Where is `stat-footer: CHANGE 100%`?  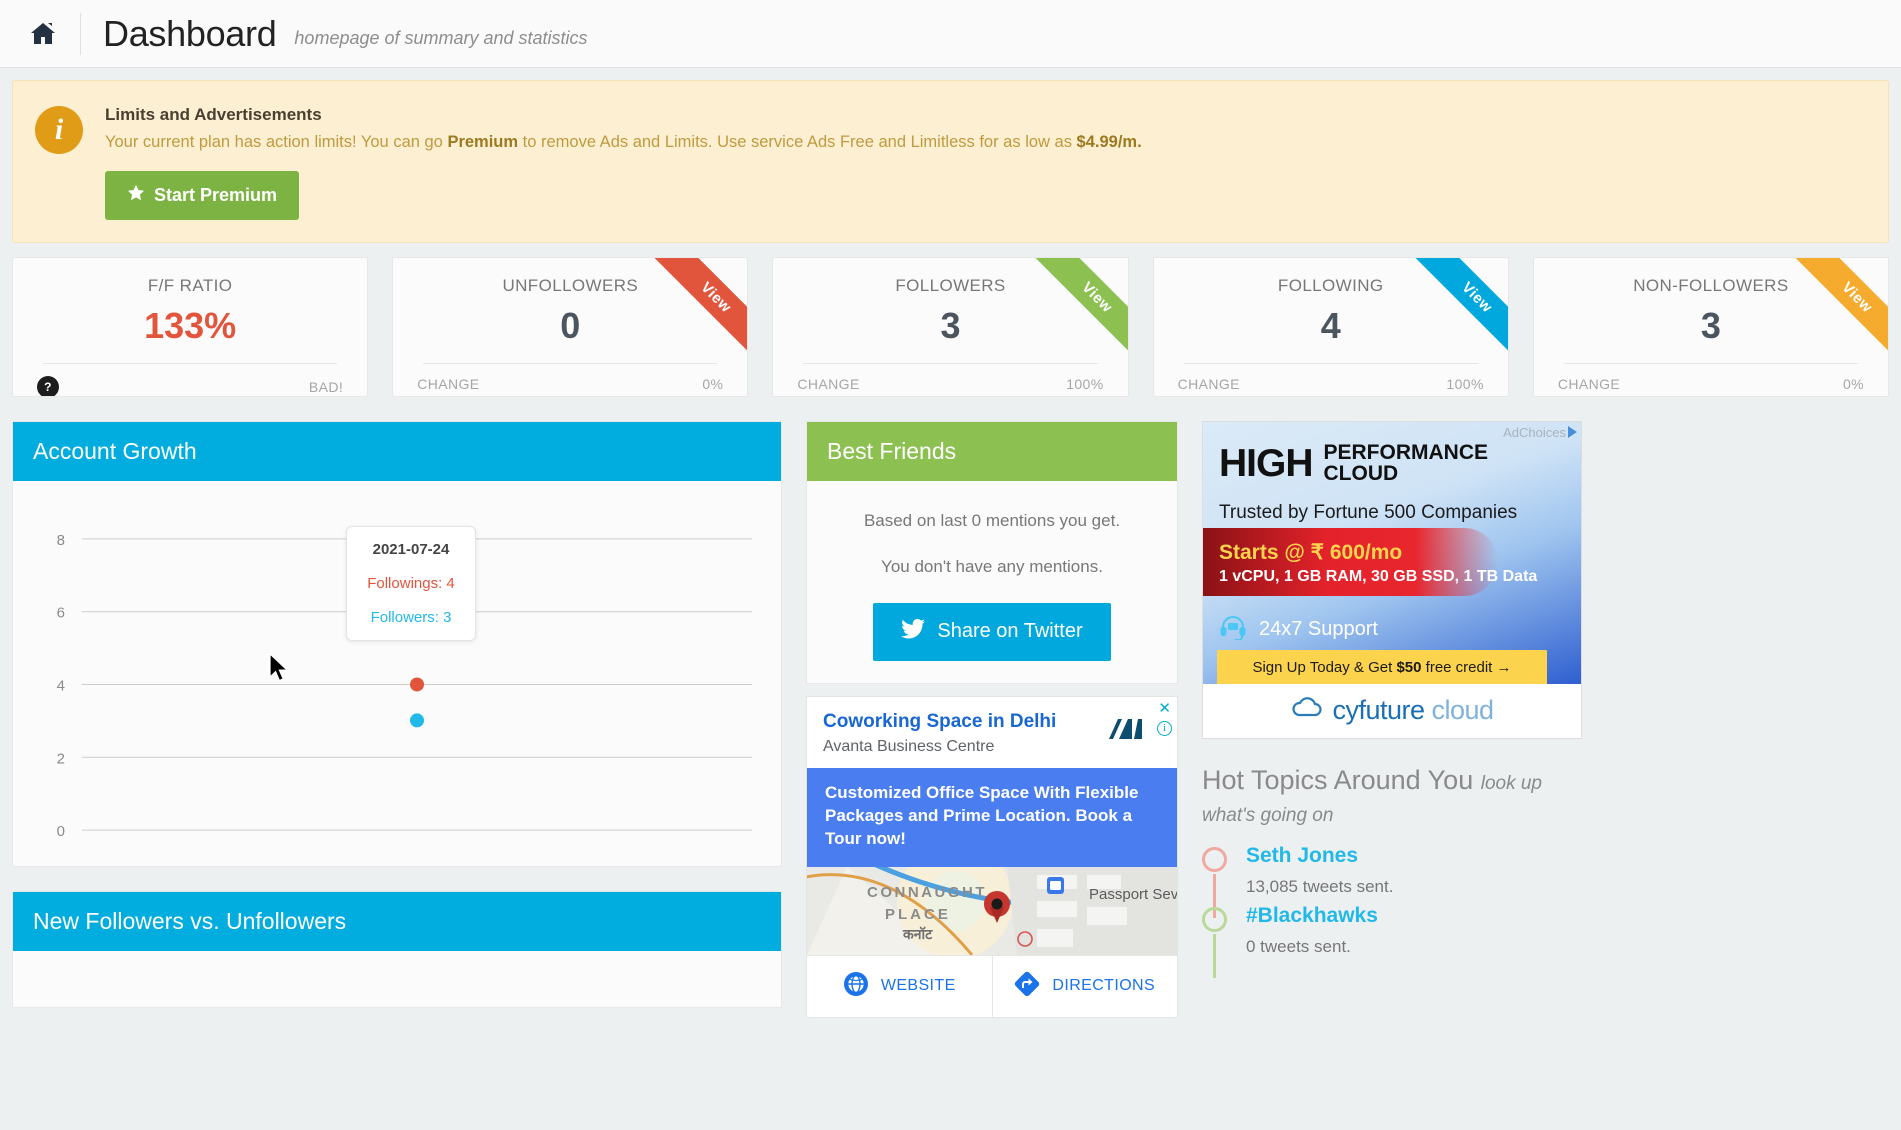
stat-footer: CHANGE 100% is located at coordinates (1331, 384).